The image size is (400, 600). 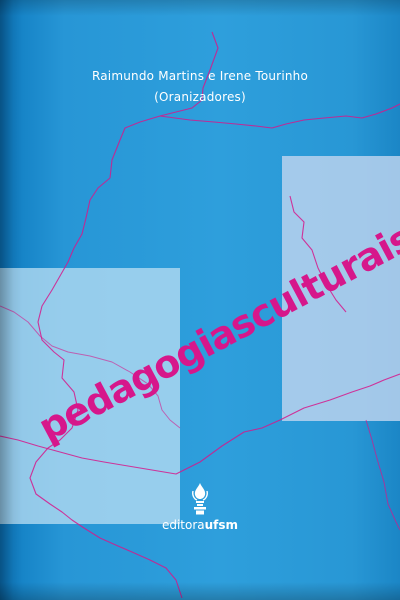 What do you see at coordinates (200, 8) in the screenshot?
I see `top-edge-shadow` at bounding box center [200, 8].